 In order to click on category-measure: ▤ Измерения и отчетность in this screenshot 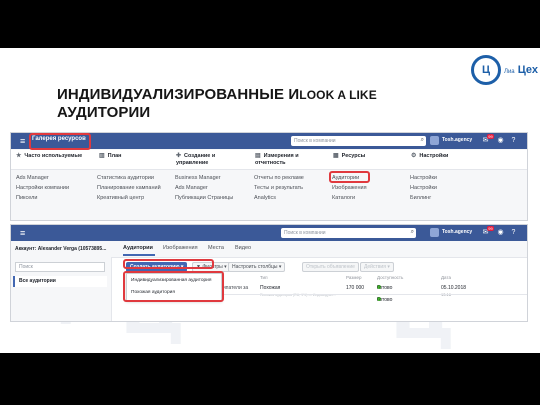, I will do `click(290, 160)`.